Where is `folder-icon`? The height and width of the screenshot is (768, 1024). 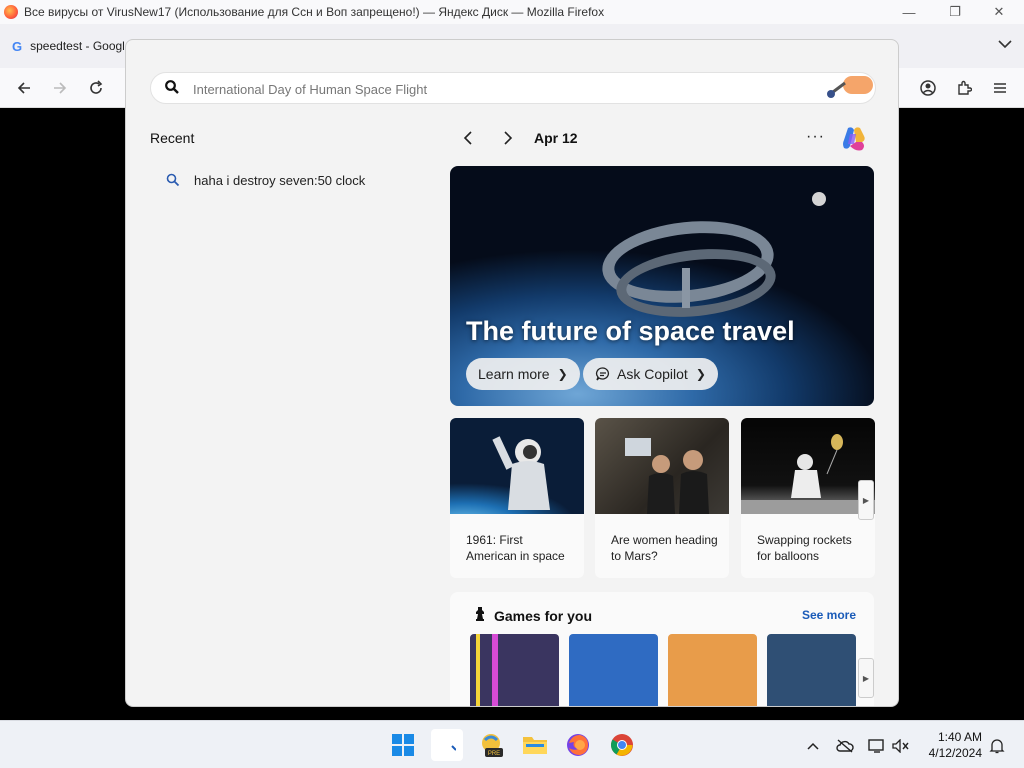
folder-icon is located at coordinates (535, 745).